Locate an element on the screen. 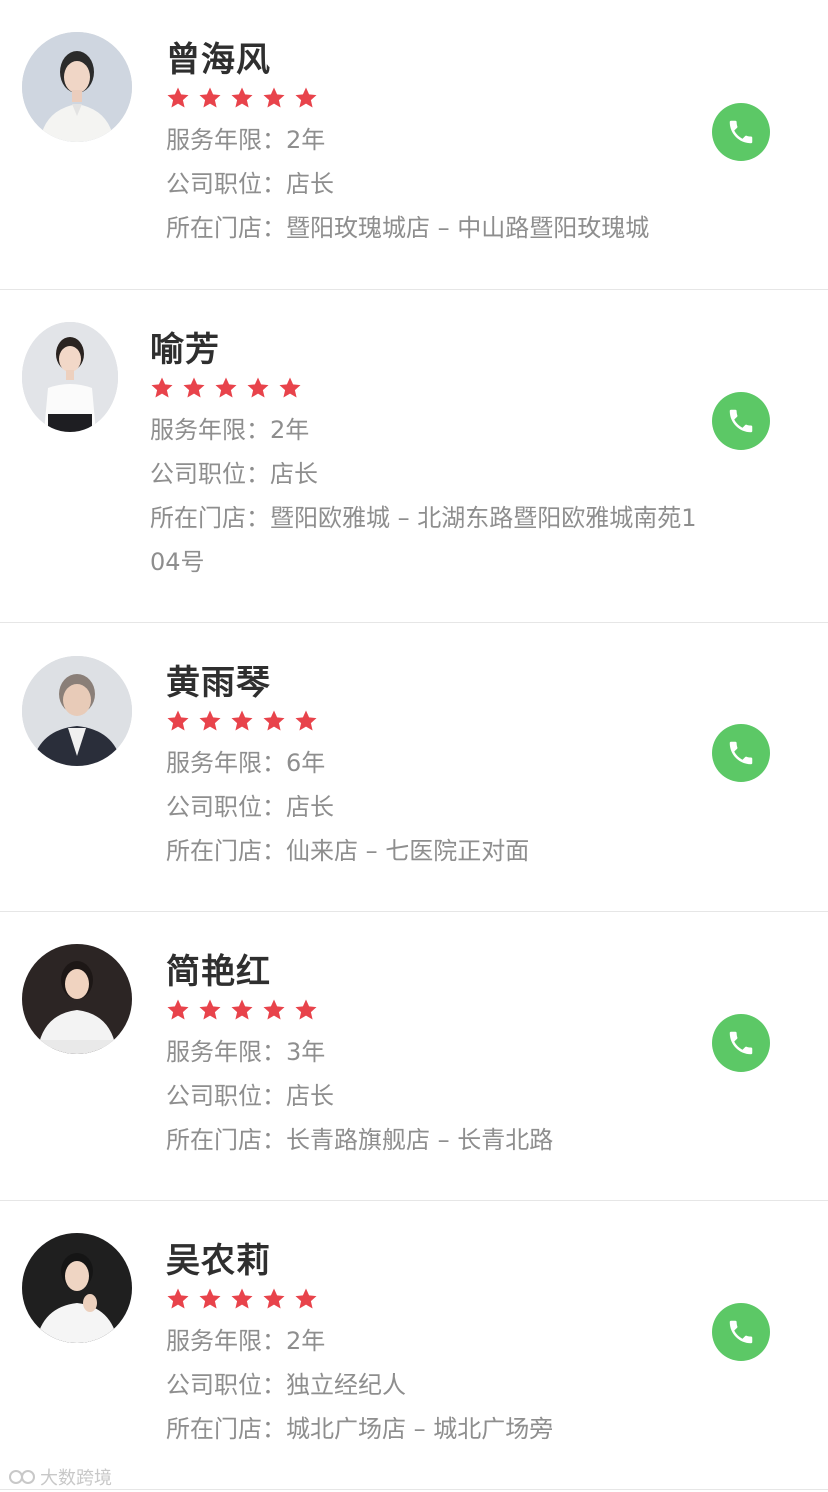 The image size is (828, 1492). agent-name: 曾海风 is located at coordinates (218, 60).